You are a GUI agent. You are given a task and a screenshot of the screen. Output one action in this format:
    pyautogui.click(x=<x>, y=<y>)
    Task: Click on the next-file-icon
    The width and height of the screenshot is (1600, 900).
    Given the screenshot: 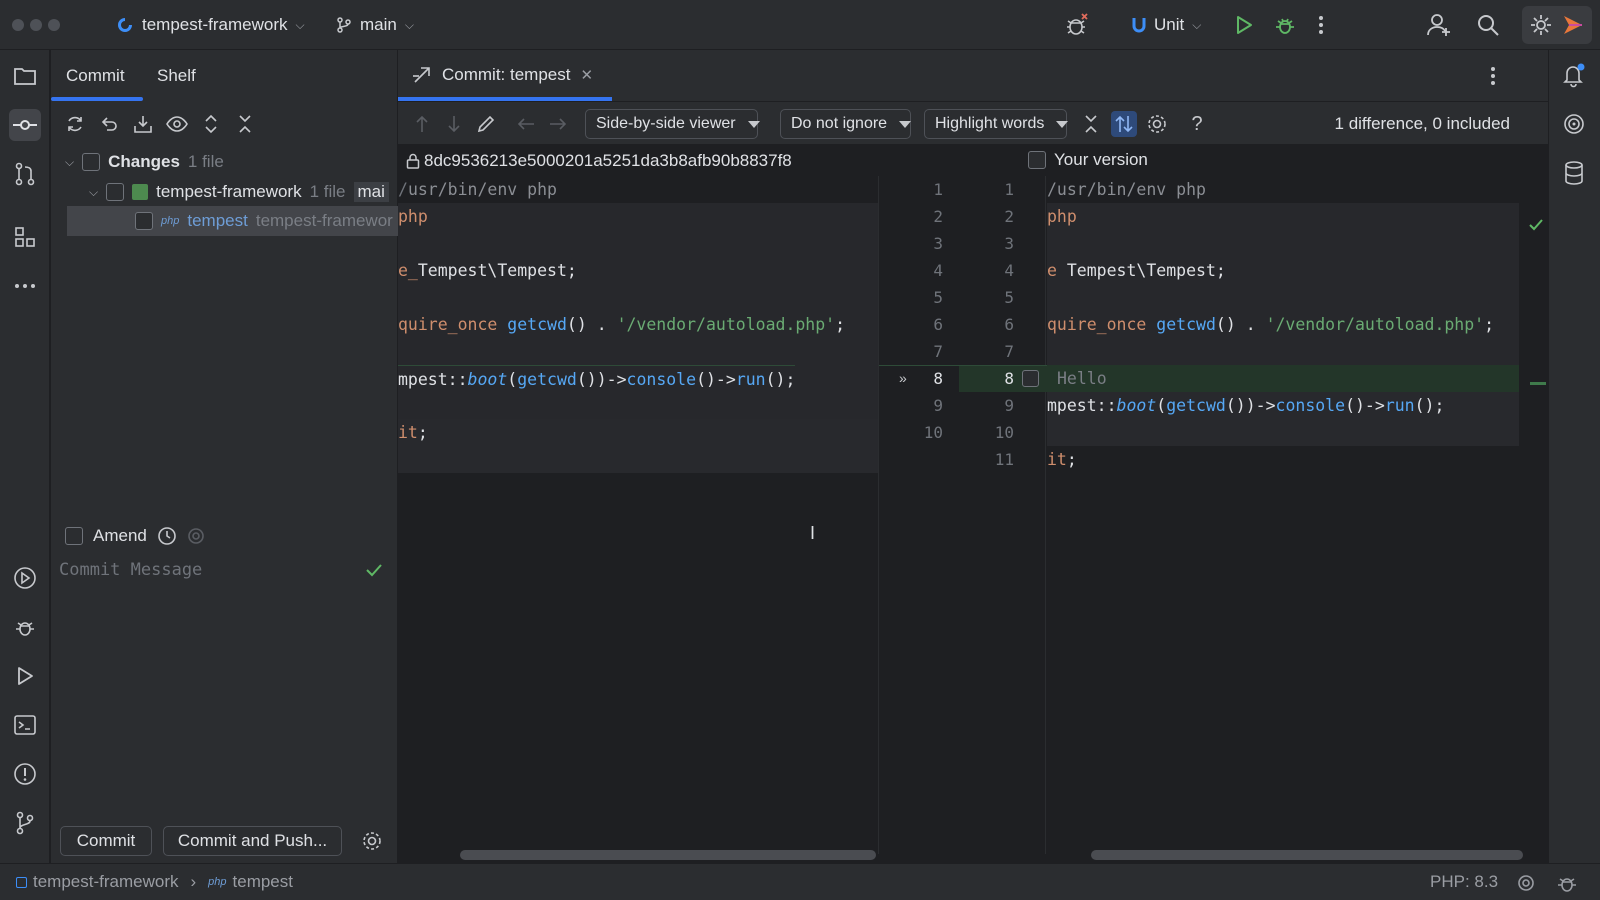 What is the action you would take?
    pyautogui.click(x=558, y=124)
    